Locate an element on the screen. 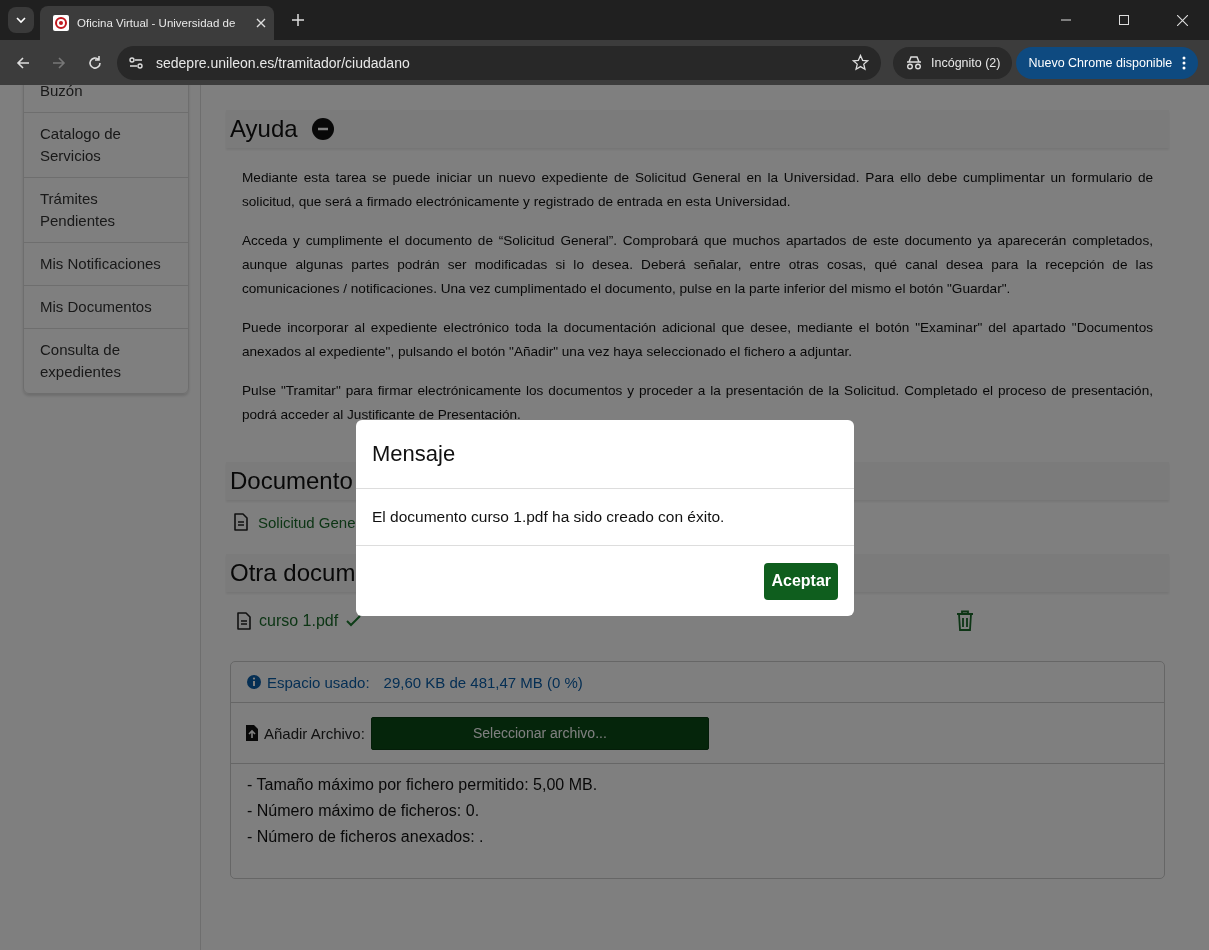 This screenshot has width=1209, height=950. new-tab-icon is located at coordinates (298, 20).